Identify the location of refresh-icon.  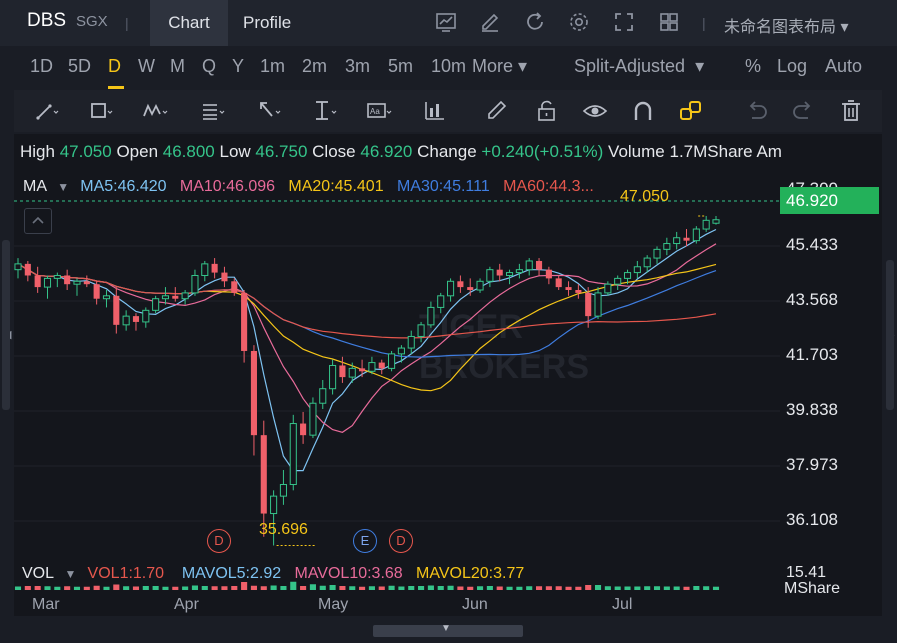
(535, 22).